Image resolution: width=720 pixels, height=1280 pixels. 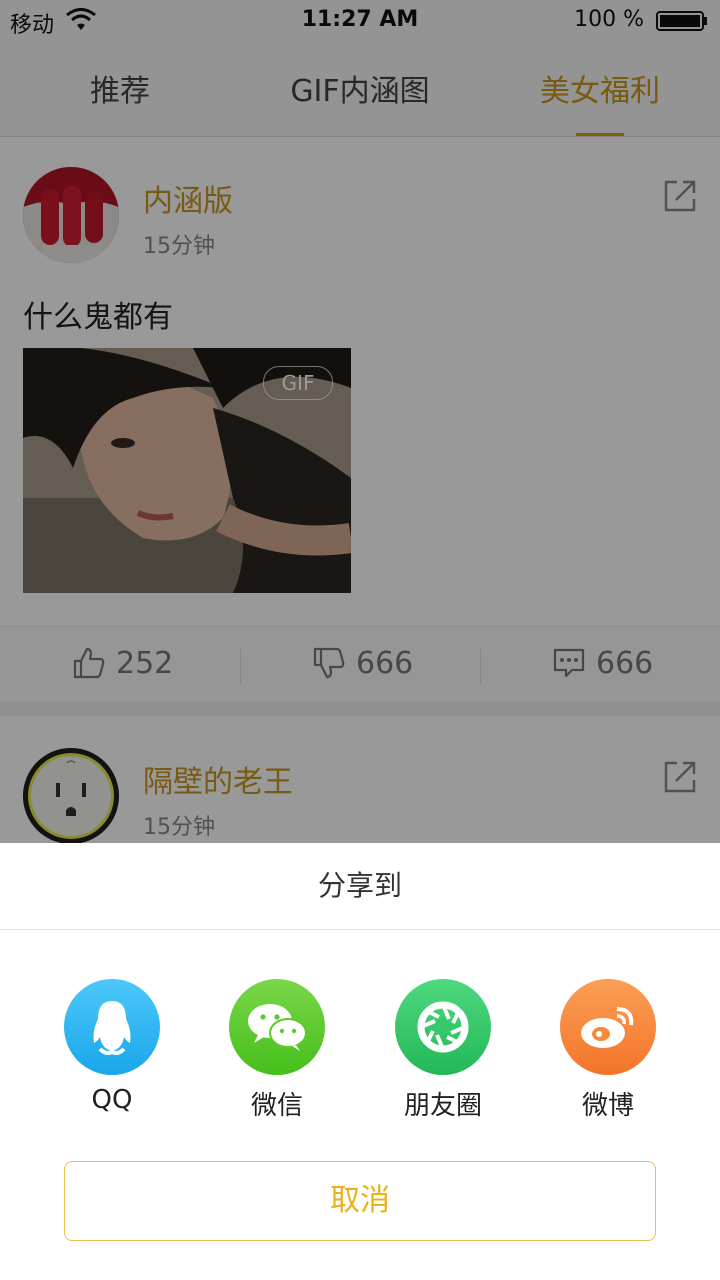 What do you see at coordinates (360, 1201) in the screenshot?
I see `cancel-button: 取消` at bounding box center [360, 1201].